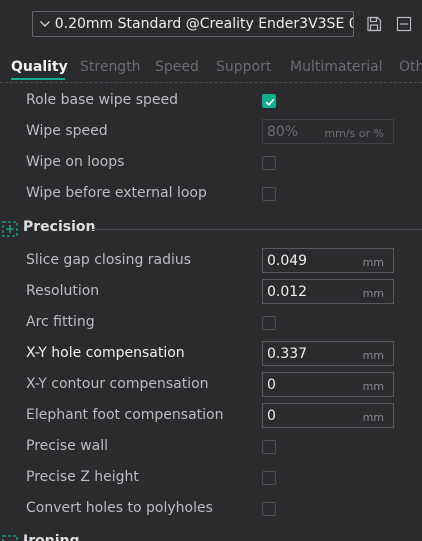  Describe the element at coordinates (257, 229) in the screenshot. I see `section-divider` at that location.